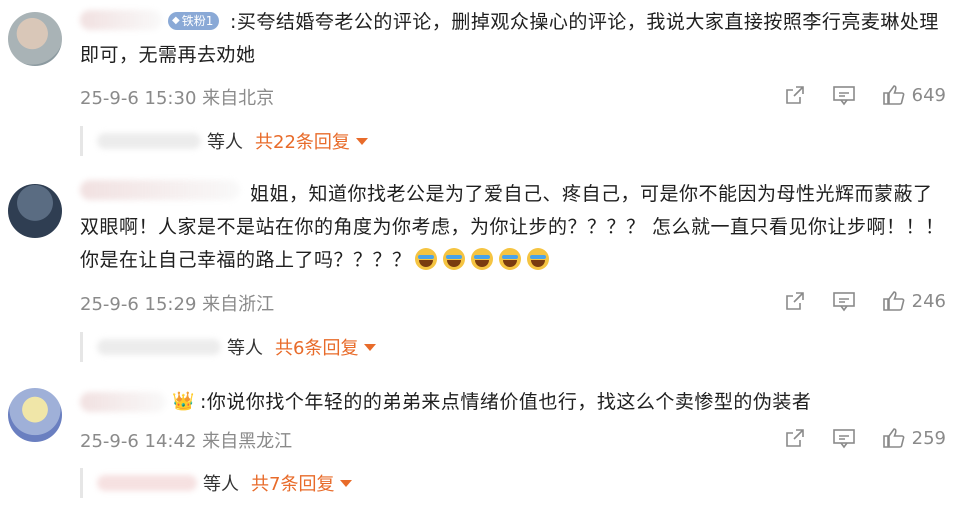 Image resolution: width=960 pixels, height=506 pixels. I want to click on replies-count: 共6条回复, so click(326, 347).